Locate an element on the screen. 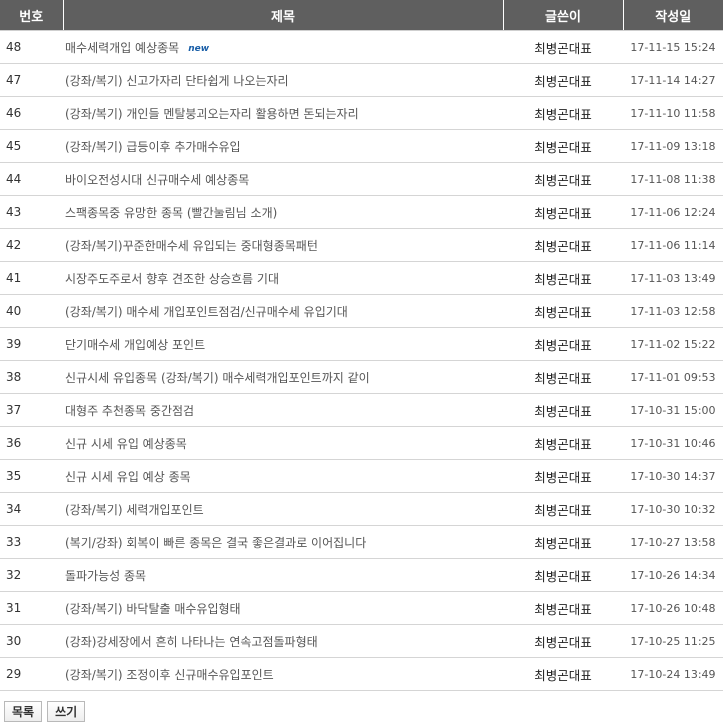 Image resolution: width=723 pixels, height=723 pixels. post-title-link: 매수세력개입 예상종목 is located at coordinates (122, 48).